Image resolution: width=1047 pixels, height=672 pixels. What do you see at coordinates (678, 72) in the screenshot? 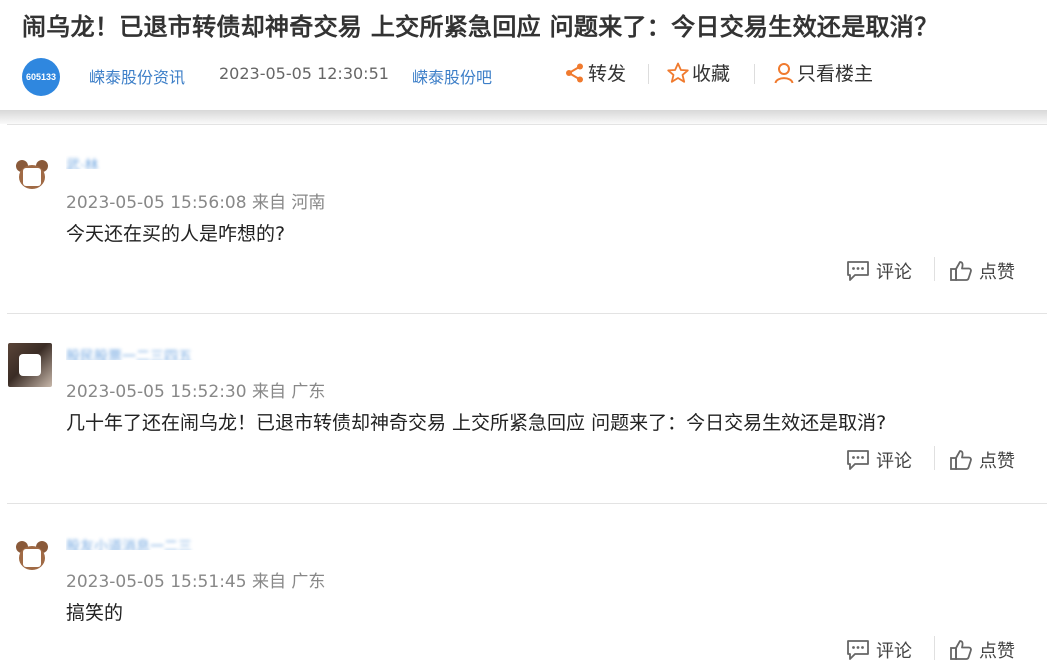
I see `star-icon` at bounding box center [678, 72].